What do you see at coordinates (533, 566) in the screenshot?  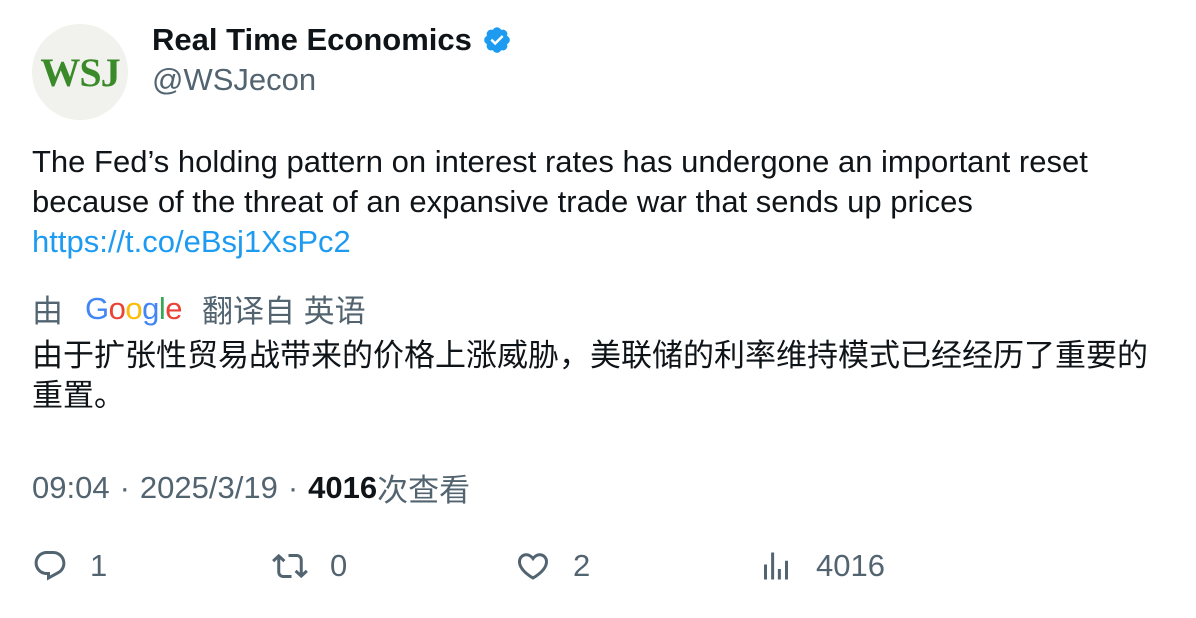 I see `heart-icon` at bounding box center [533, 566].